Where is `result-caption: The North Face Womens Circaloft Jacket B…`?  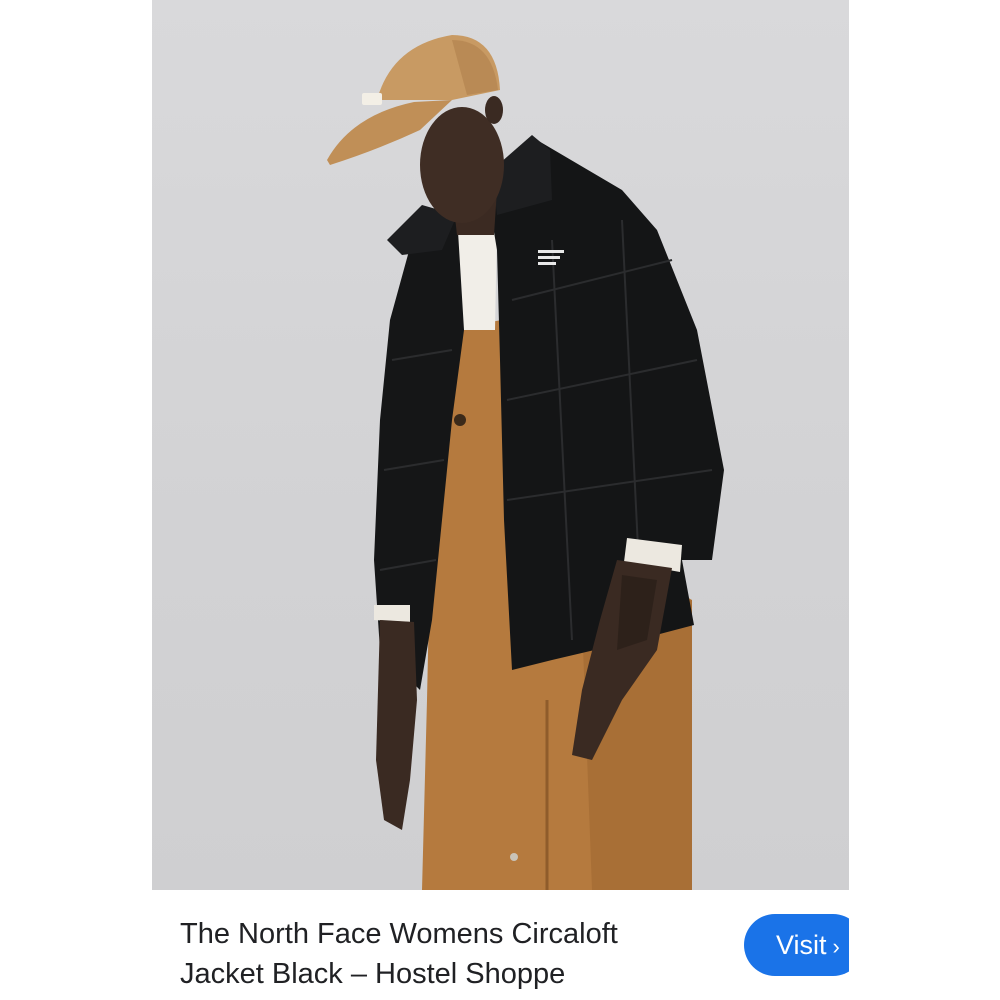 result-caption: The North Face Womens Circaloft Jacket B… is located at coordinates (500, 945).